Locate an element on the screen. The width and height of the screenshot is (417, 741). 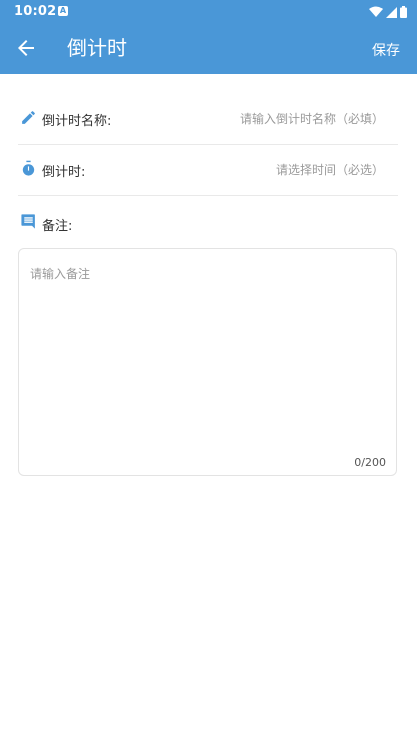
wifi-icon is located at coordinates (376, 11).